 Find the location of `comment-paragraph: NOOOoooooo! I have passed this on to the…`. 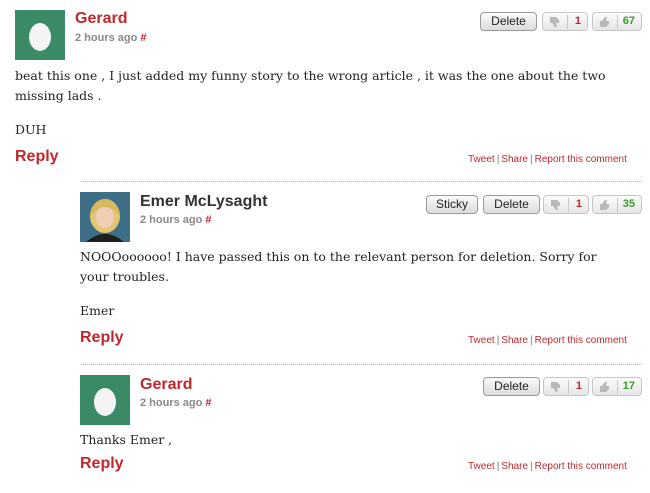

comment-paragraph: NOOOoooooo! I have passed this on to the… is located at coordinates (338, 266).